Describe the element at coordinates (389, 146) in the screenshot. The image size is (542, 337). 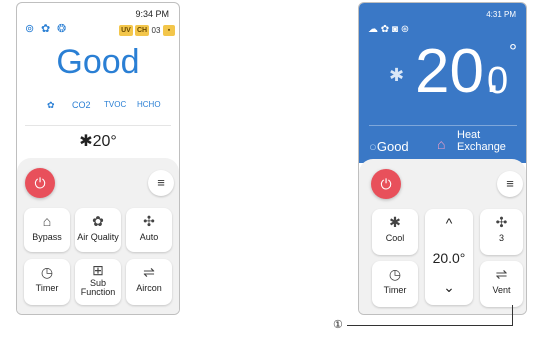
I see `air-quality-status: ○Good` at that location.